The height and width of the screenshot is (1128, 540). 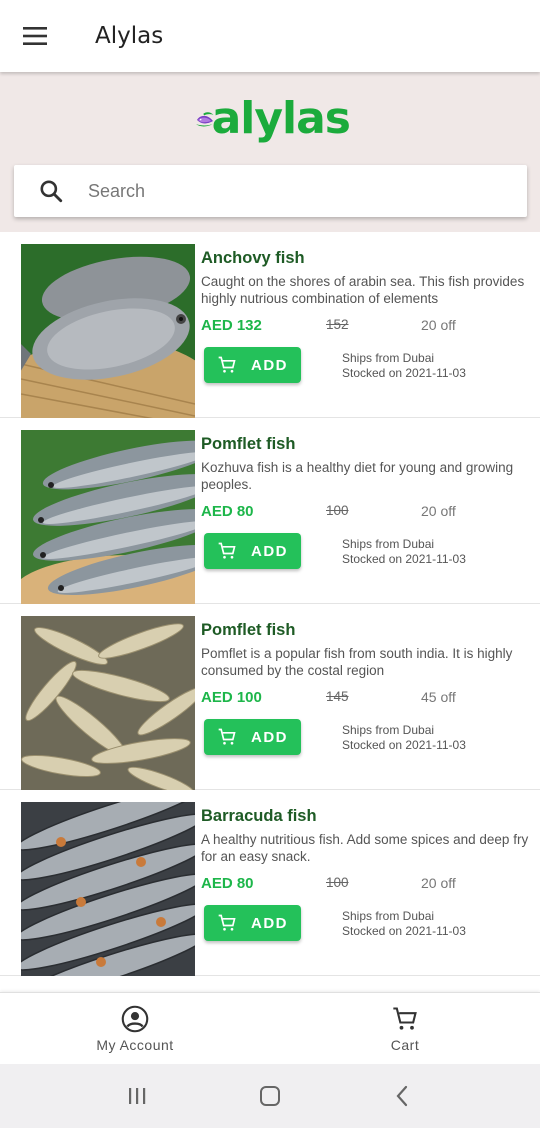 What do you see at coordinates (405, 1044) in the screenshot?
I see `nav-label: Cart` at bounding box center [405, 1044].